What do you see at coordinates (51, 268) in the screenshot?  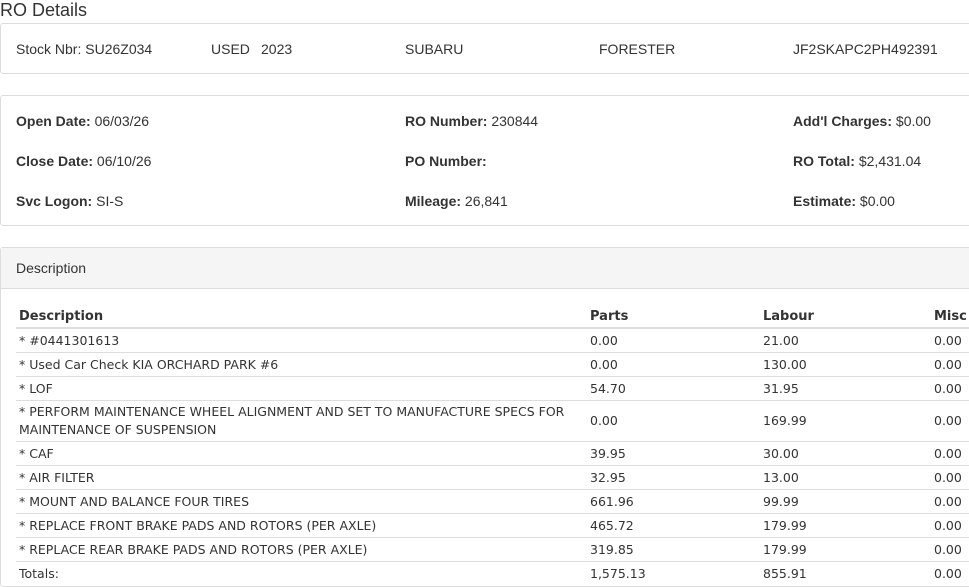 I see `description-panel-heading: Description` at bounding box center [51, 268].